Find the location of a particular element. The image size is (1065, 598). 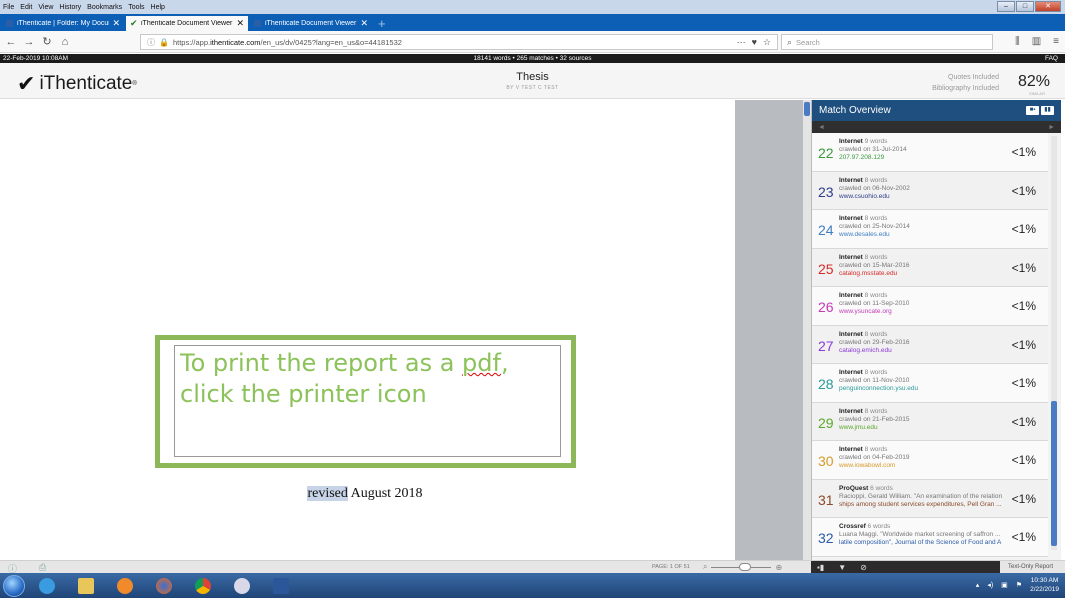

match-source-type: ProQuest is located at coordinates (854, 488).